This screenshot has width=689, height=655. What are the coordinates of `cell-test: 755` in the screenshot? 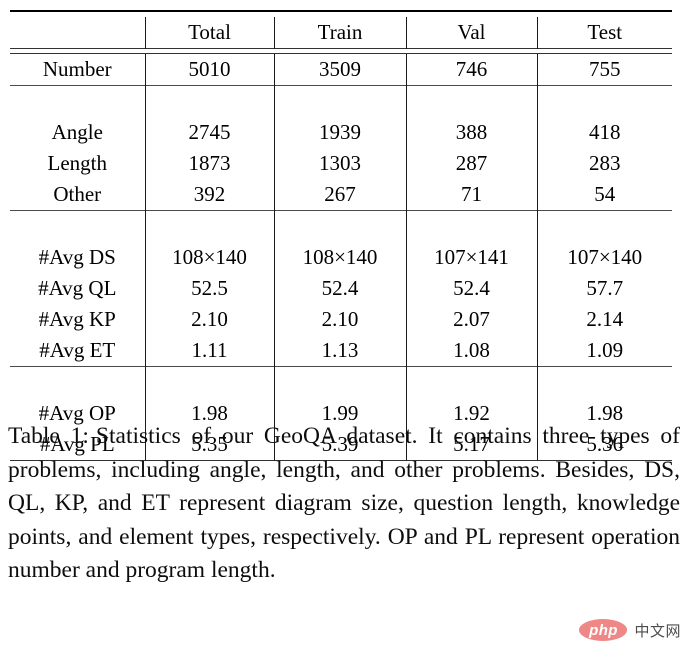 It's located at (605, 69).